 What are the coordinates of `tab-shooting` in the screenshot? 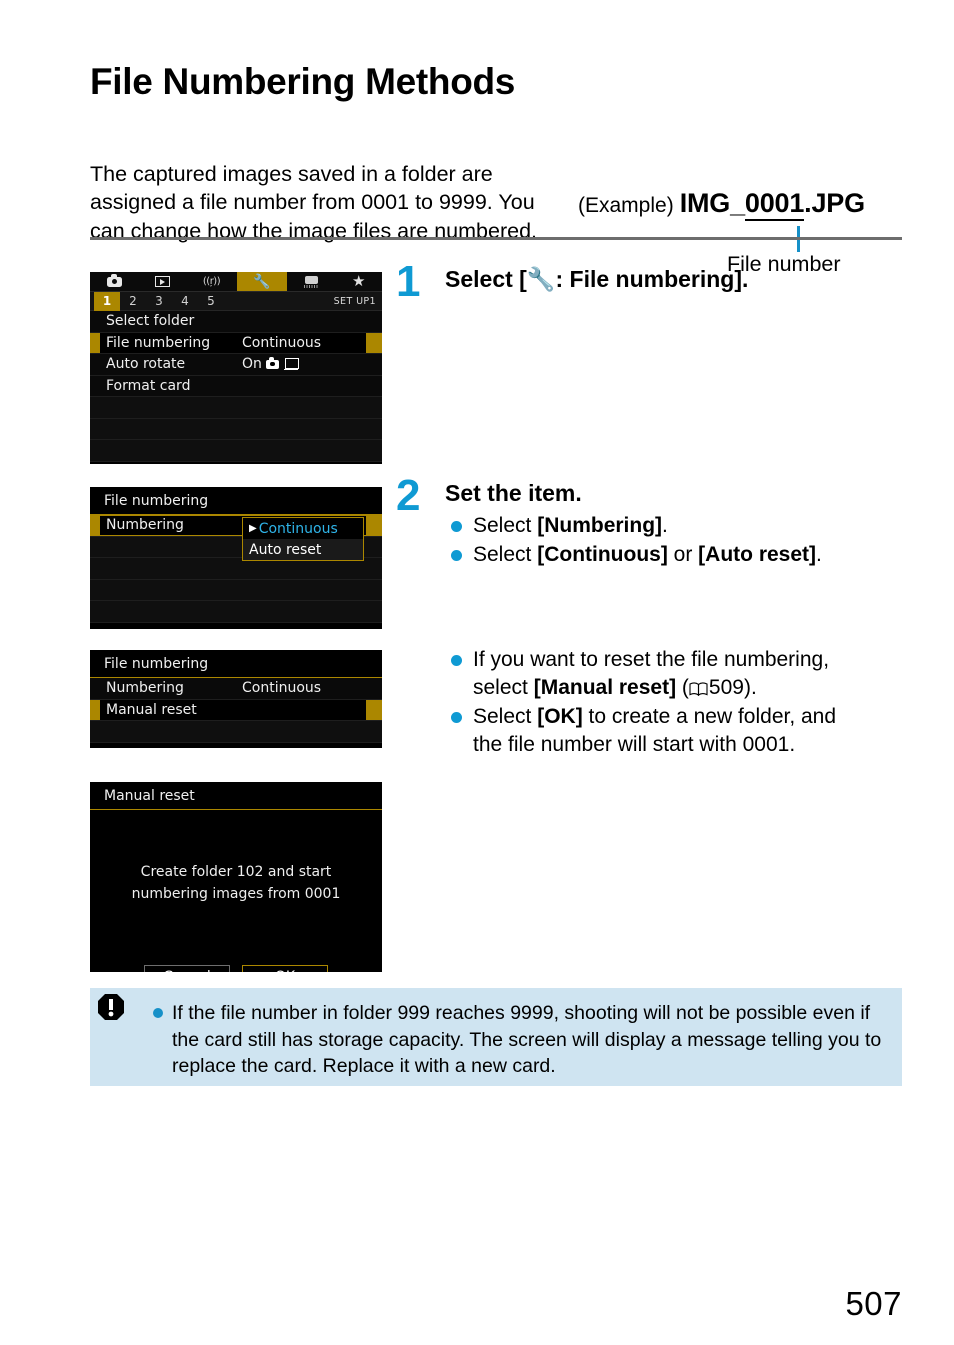 It's located at (114, 281).